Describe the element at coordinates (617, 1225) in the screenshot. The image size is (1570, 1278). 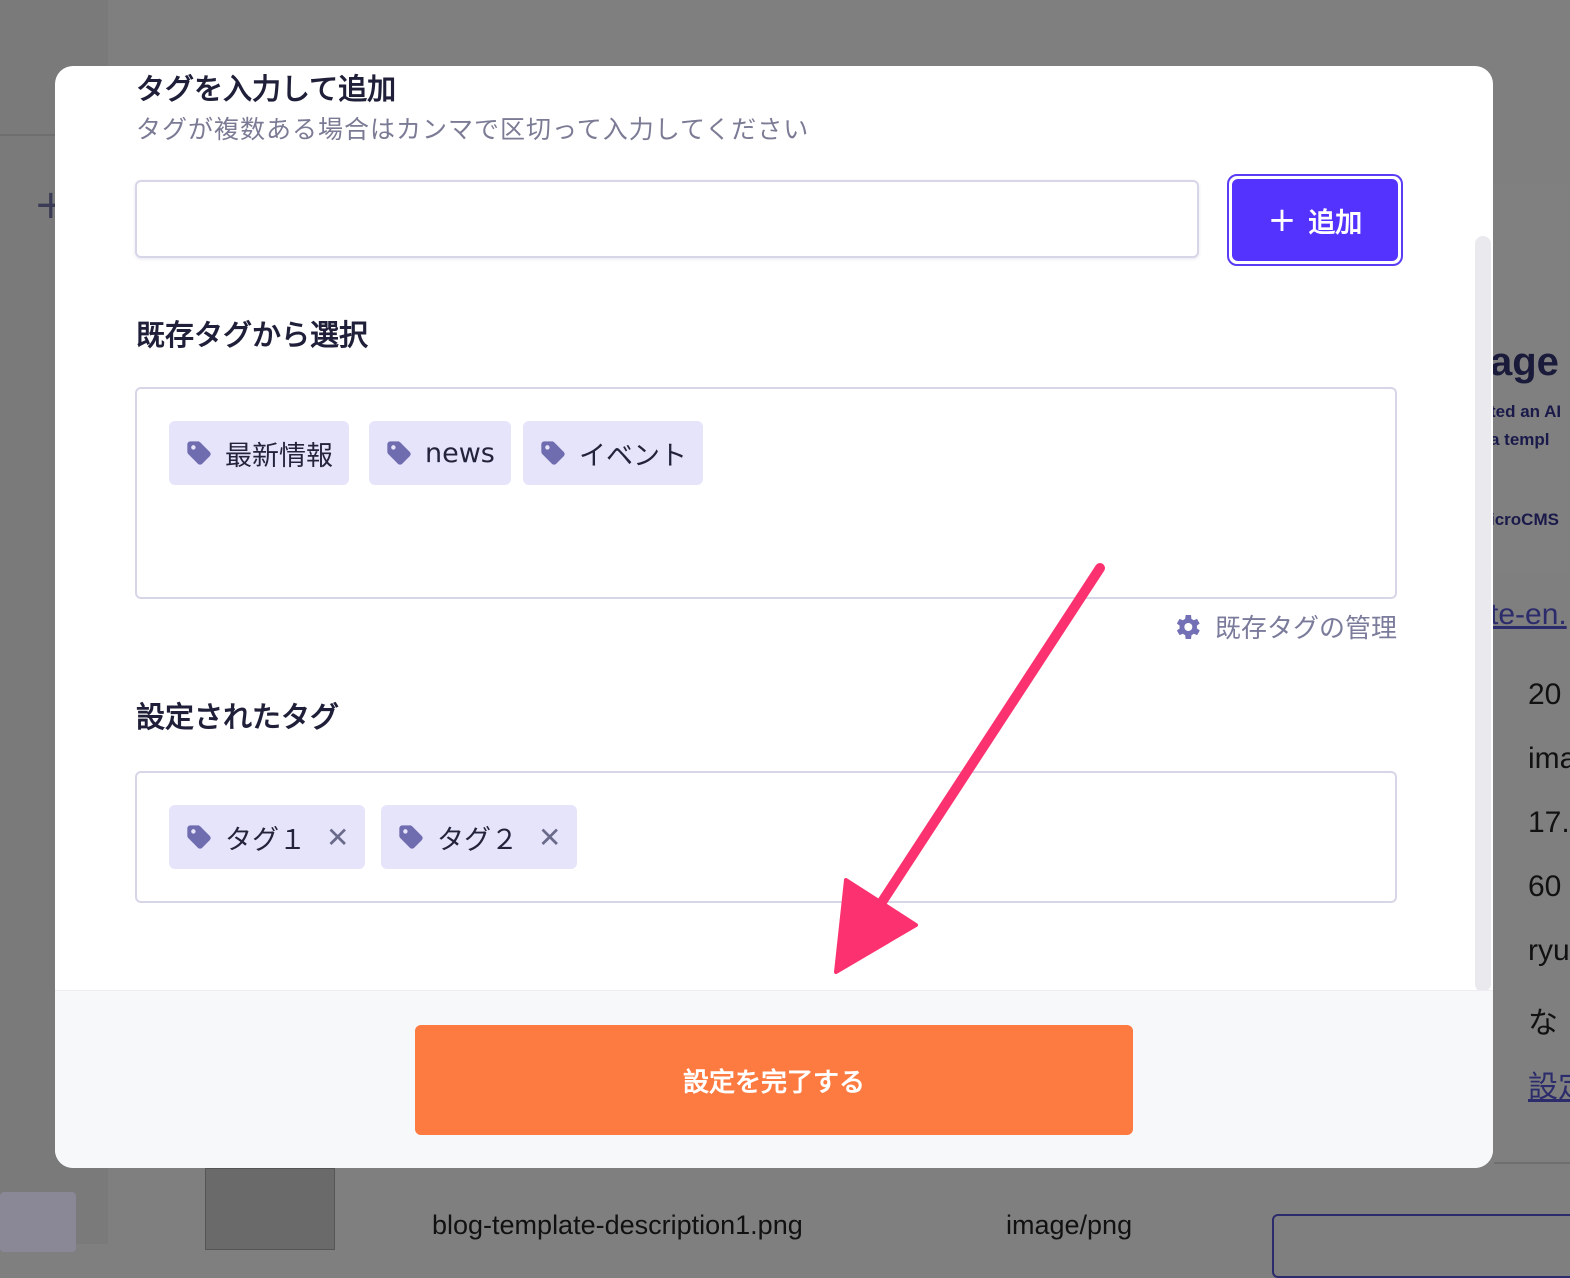
I see `background-file-name: blog-template-description1.png` at that location.